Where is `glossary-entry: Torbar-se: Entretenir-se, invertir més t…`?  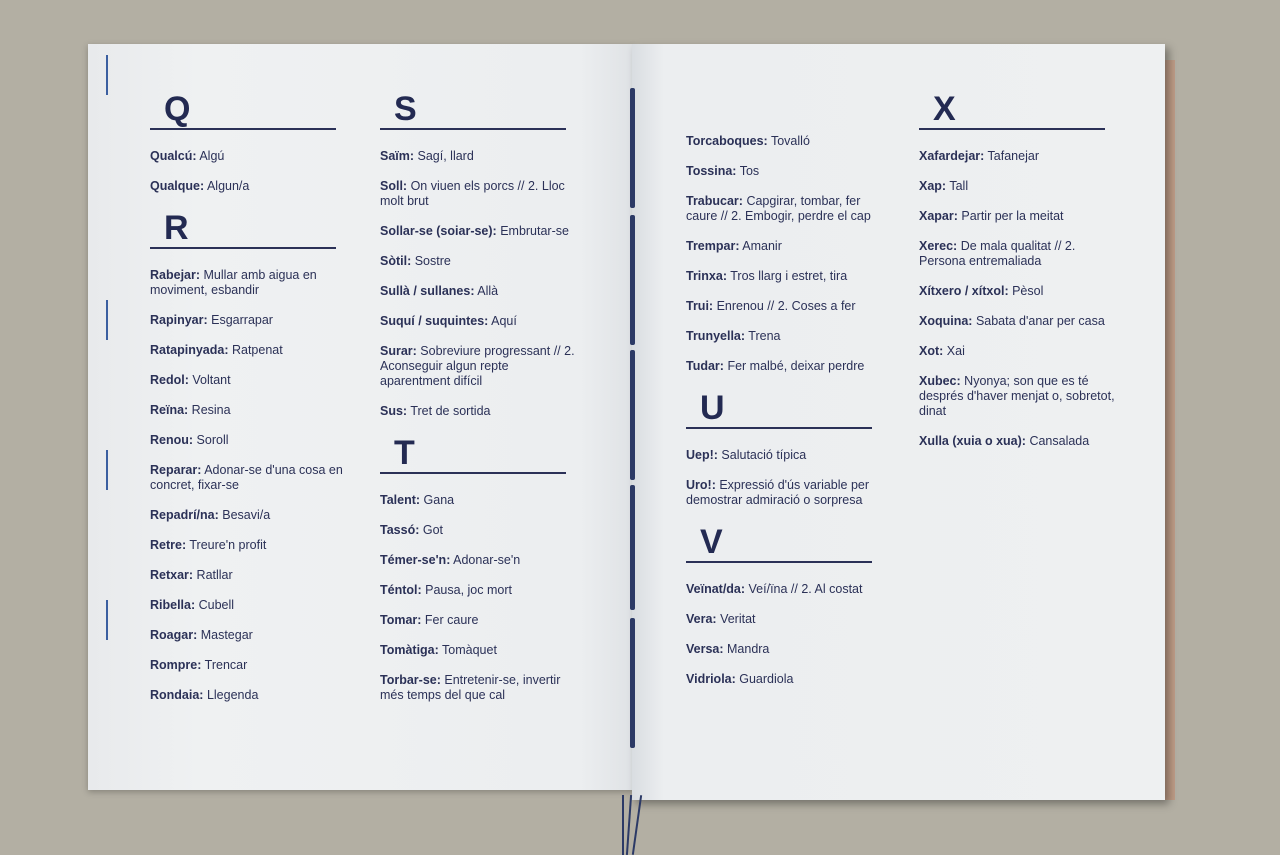
glossary-entry: Torbar-se: Entretenir-se, invertir més t… is located at coordinates (480, 688).